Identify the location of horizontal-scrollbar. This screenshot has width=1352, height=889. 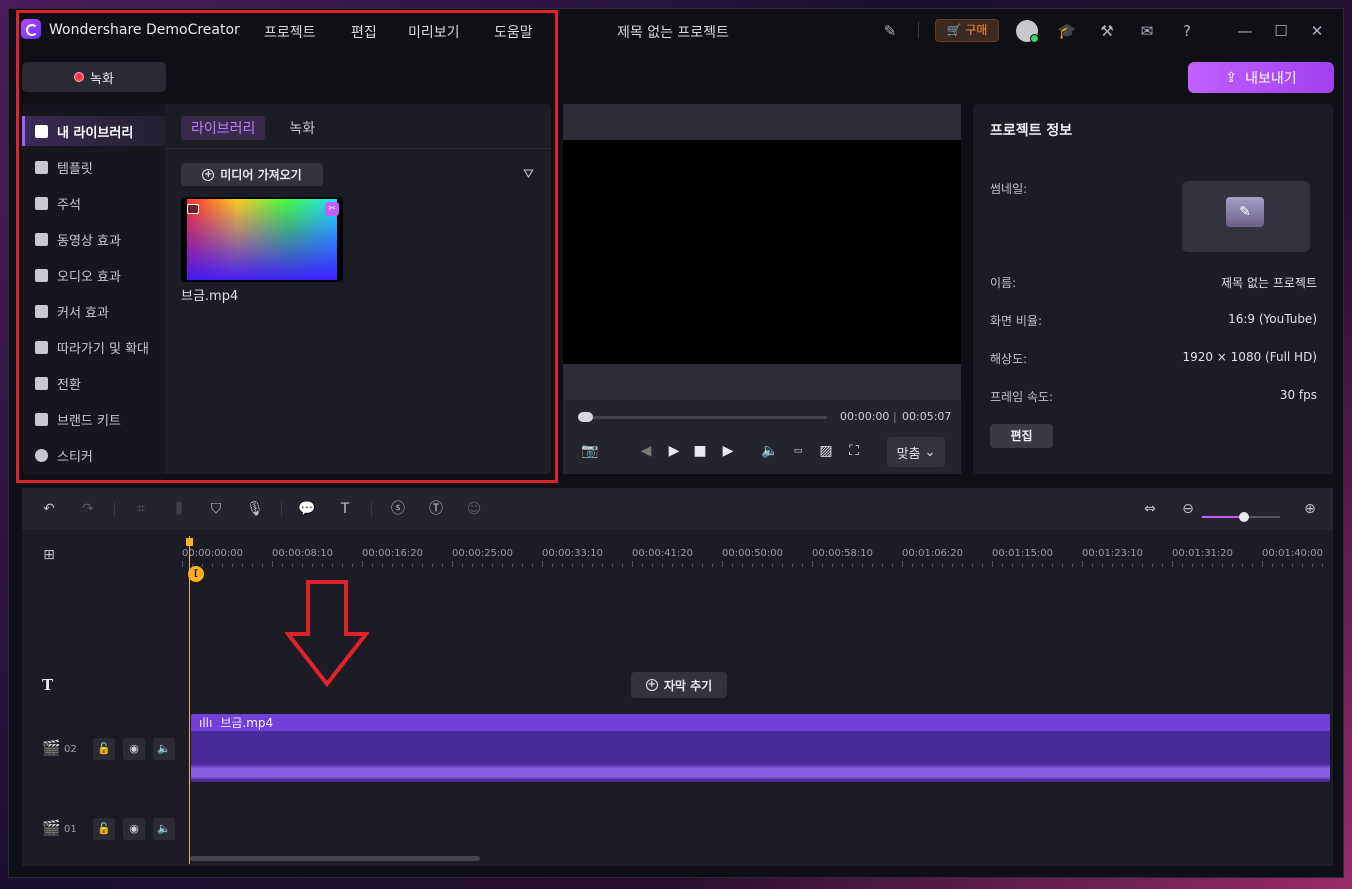
(335, 858).